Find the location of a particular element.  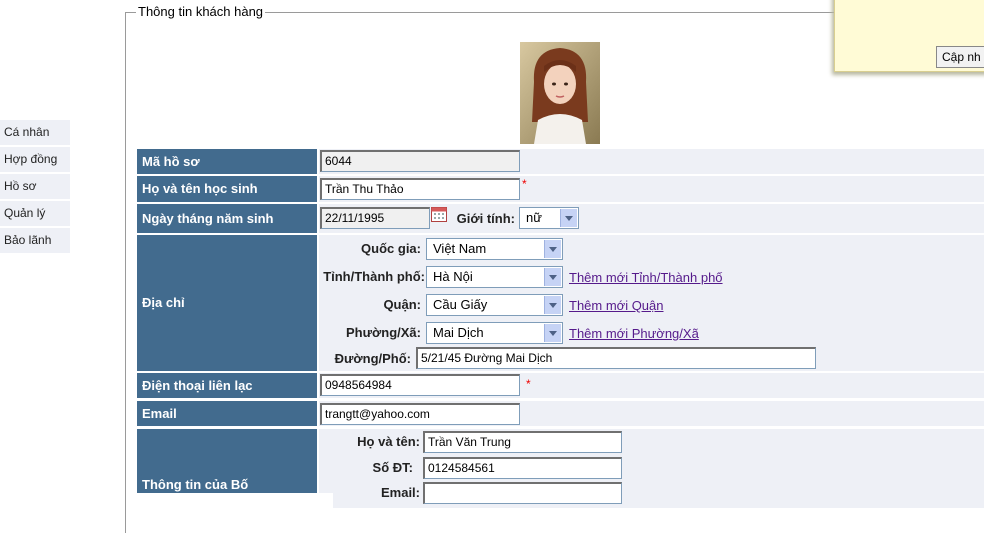

label-thong-tin-bo: Thông tin của Bố is located at coordinates (227, 461).